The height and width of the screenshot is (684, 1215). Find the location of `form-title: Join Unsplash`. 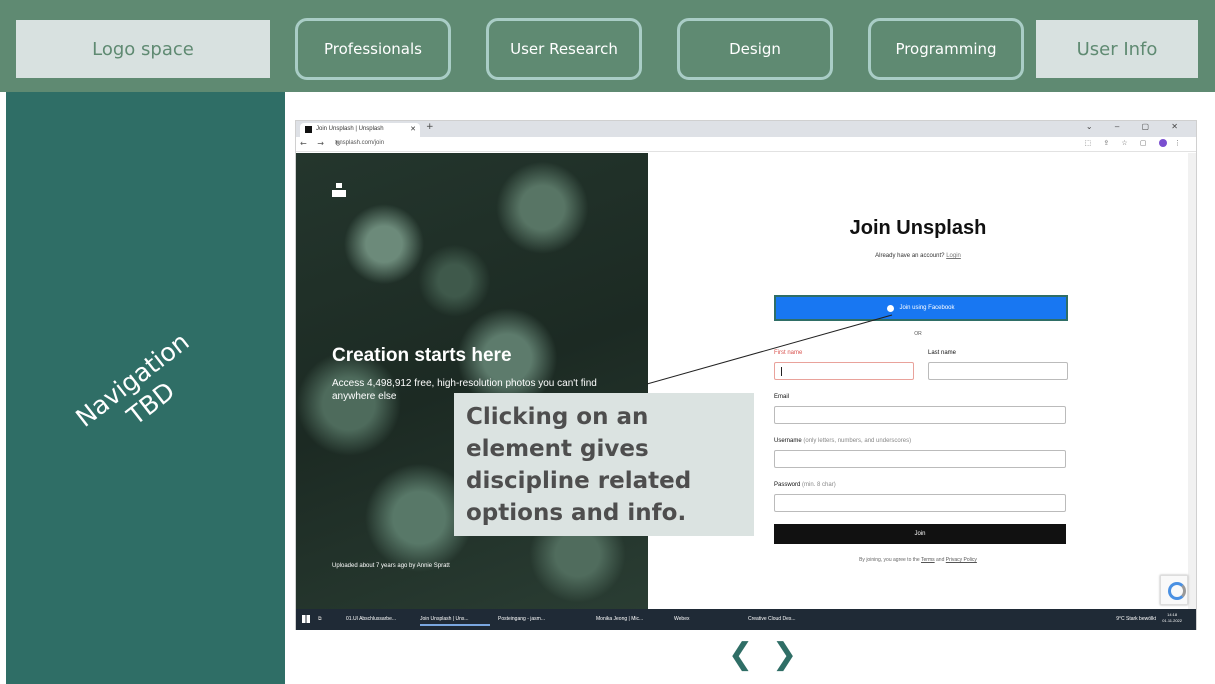

form-title: Join Unsplash is located at coordinates (918, 228).